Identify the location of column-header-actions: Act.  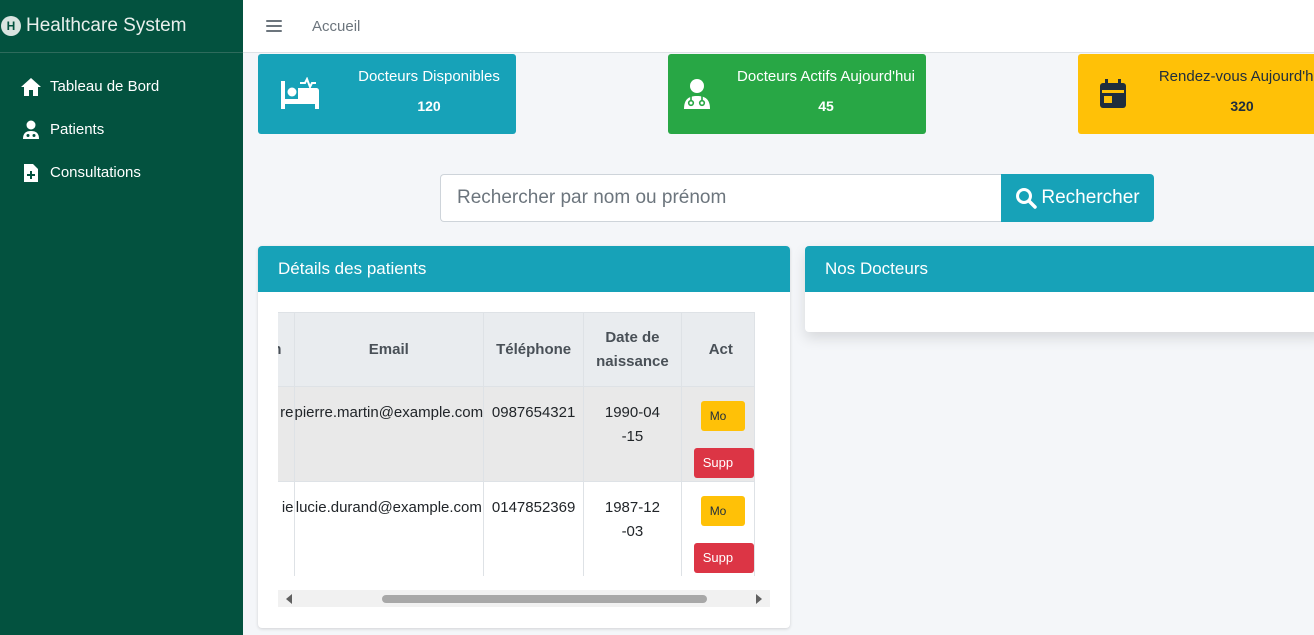
(717, 349).